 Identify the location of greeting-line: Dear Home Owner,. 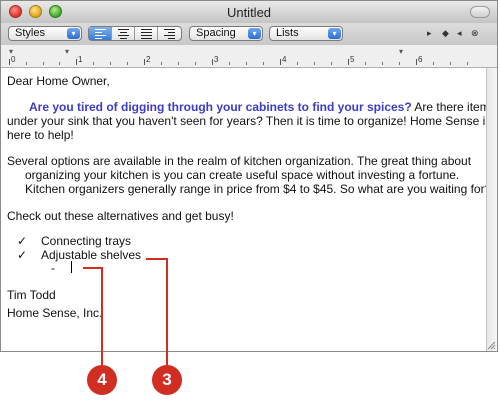
(58, 81).